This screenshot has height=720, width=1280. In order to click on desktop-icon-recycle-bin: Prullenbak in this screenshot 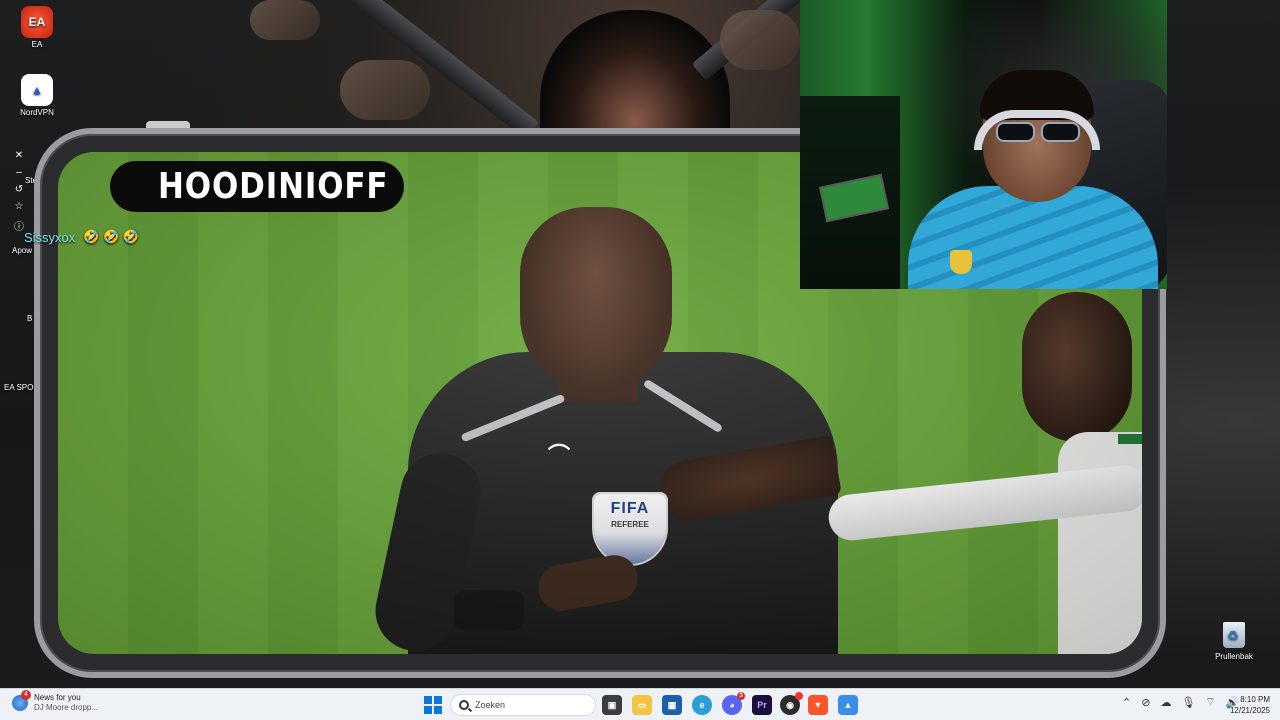, I will do `click(1234, 641)`.